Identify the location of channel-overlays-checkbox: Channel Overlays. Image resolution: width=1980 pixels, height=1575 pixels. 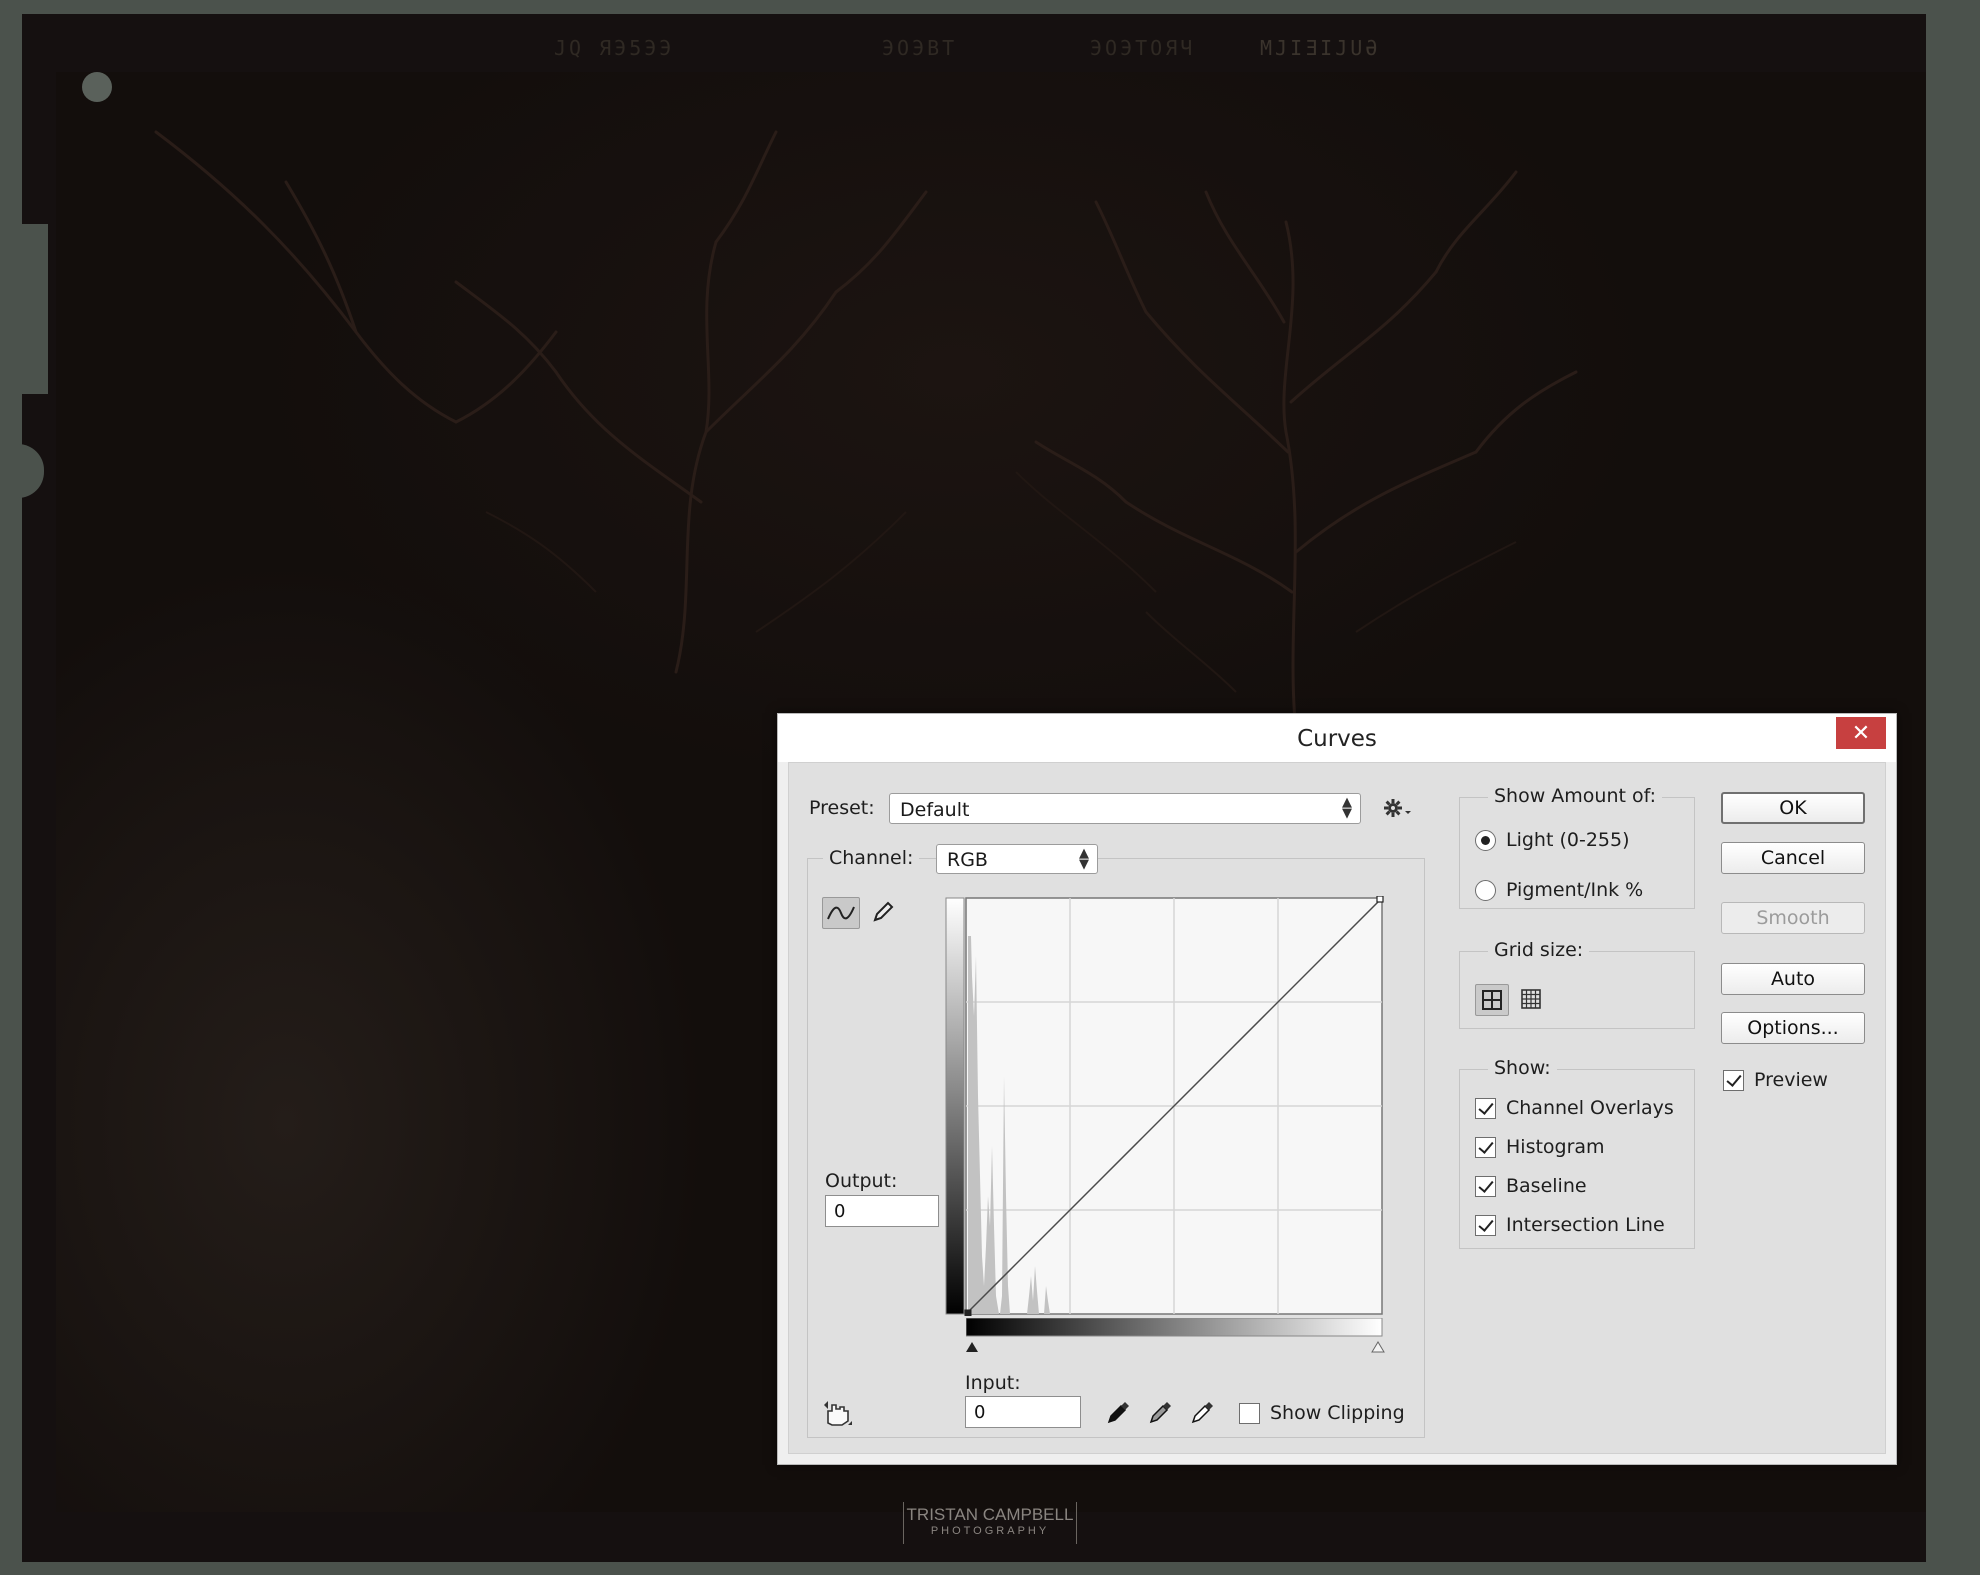
(1574, 1108).